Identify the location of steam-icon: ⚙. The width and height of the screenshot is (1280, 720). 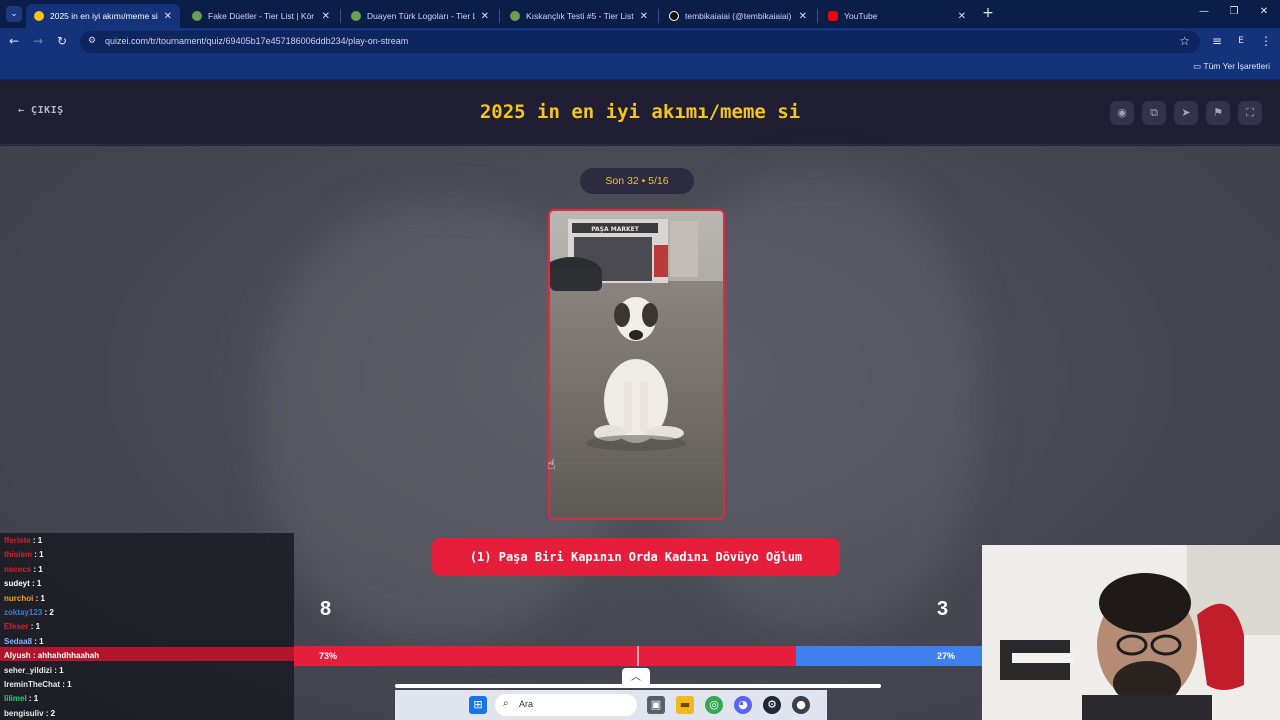
(772, 705).